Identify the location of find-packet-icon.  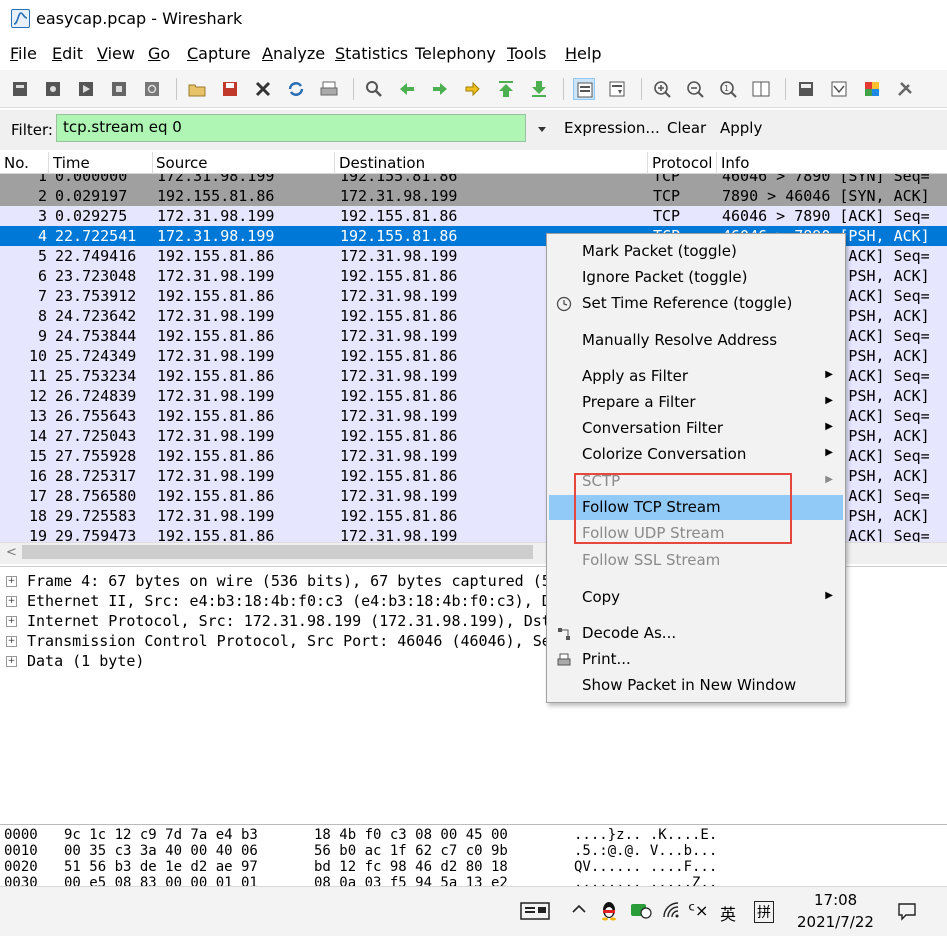
(374, 89).